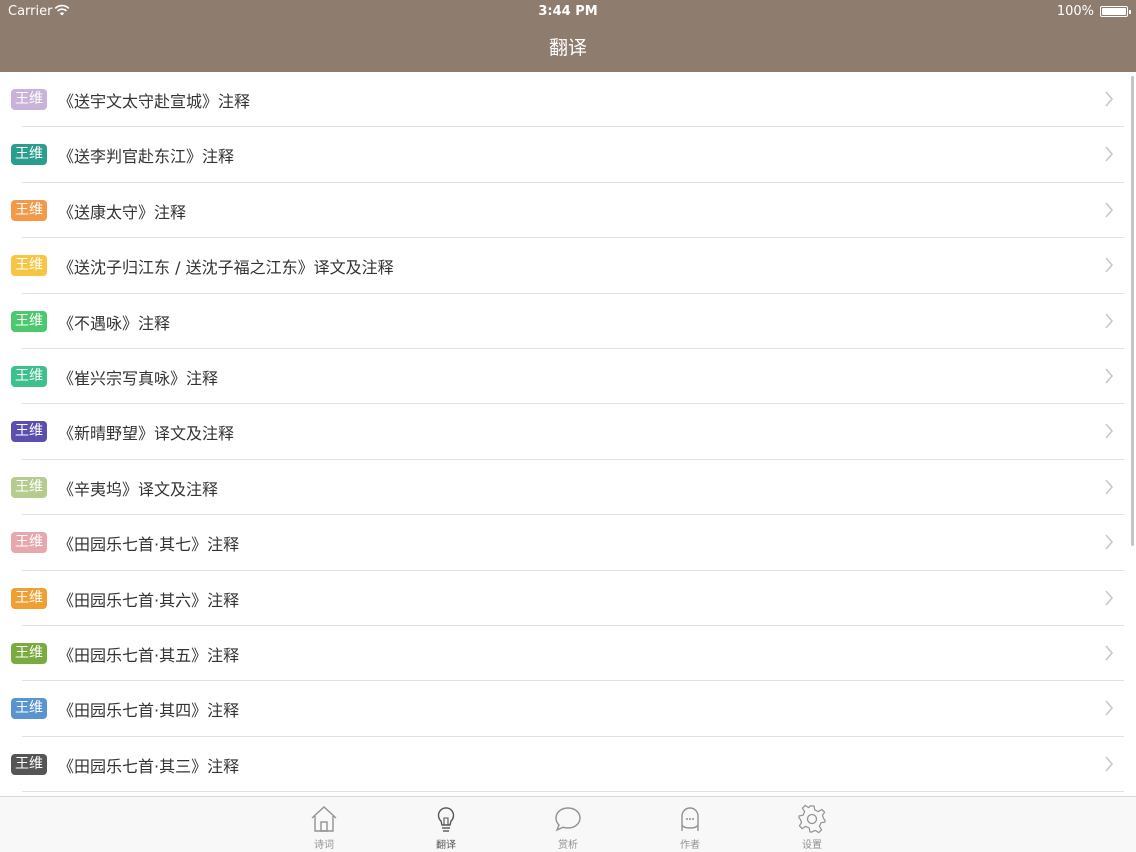 This screenshot has width=1136, height=852. Describe the element at coordinates (114, 323) in the screenshot. I see `item-title: 《不遇咏》注释` at that location.